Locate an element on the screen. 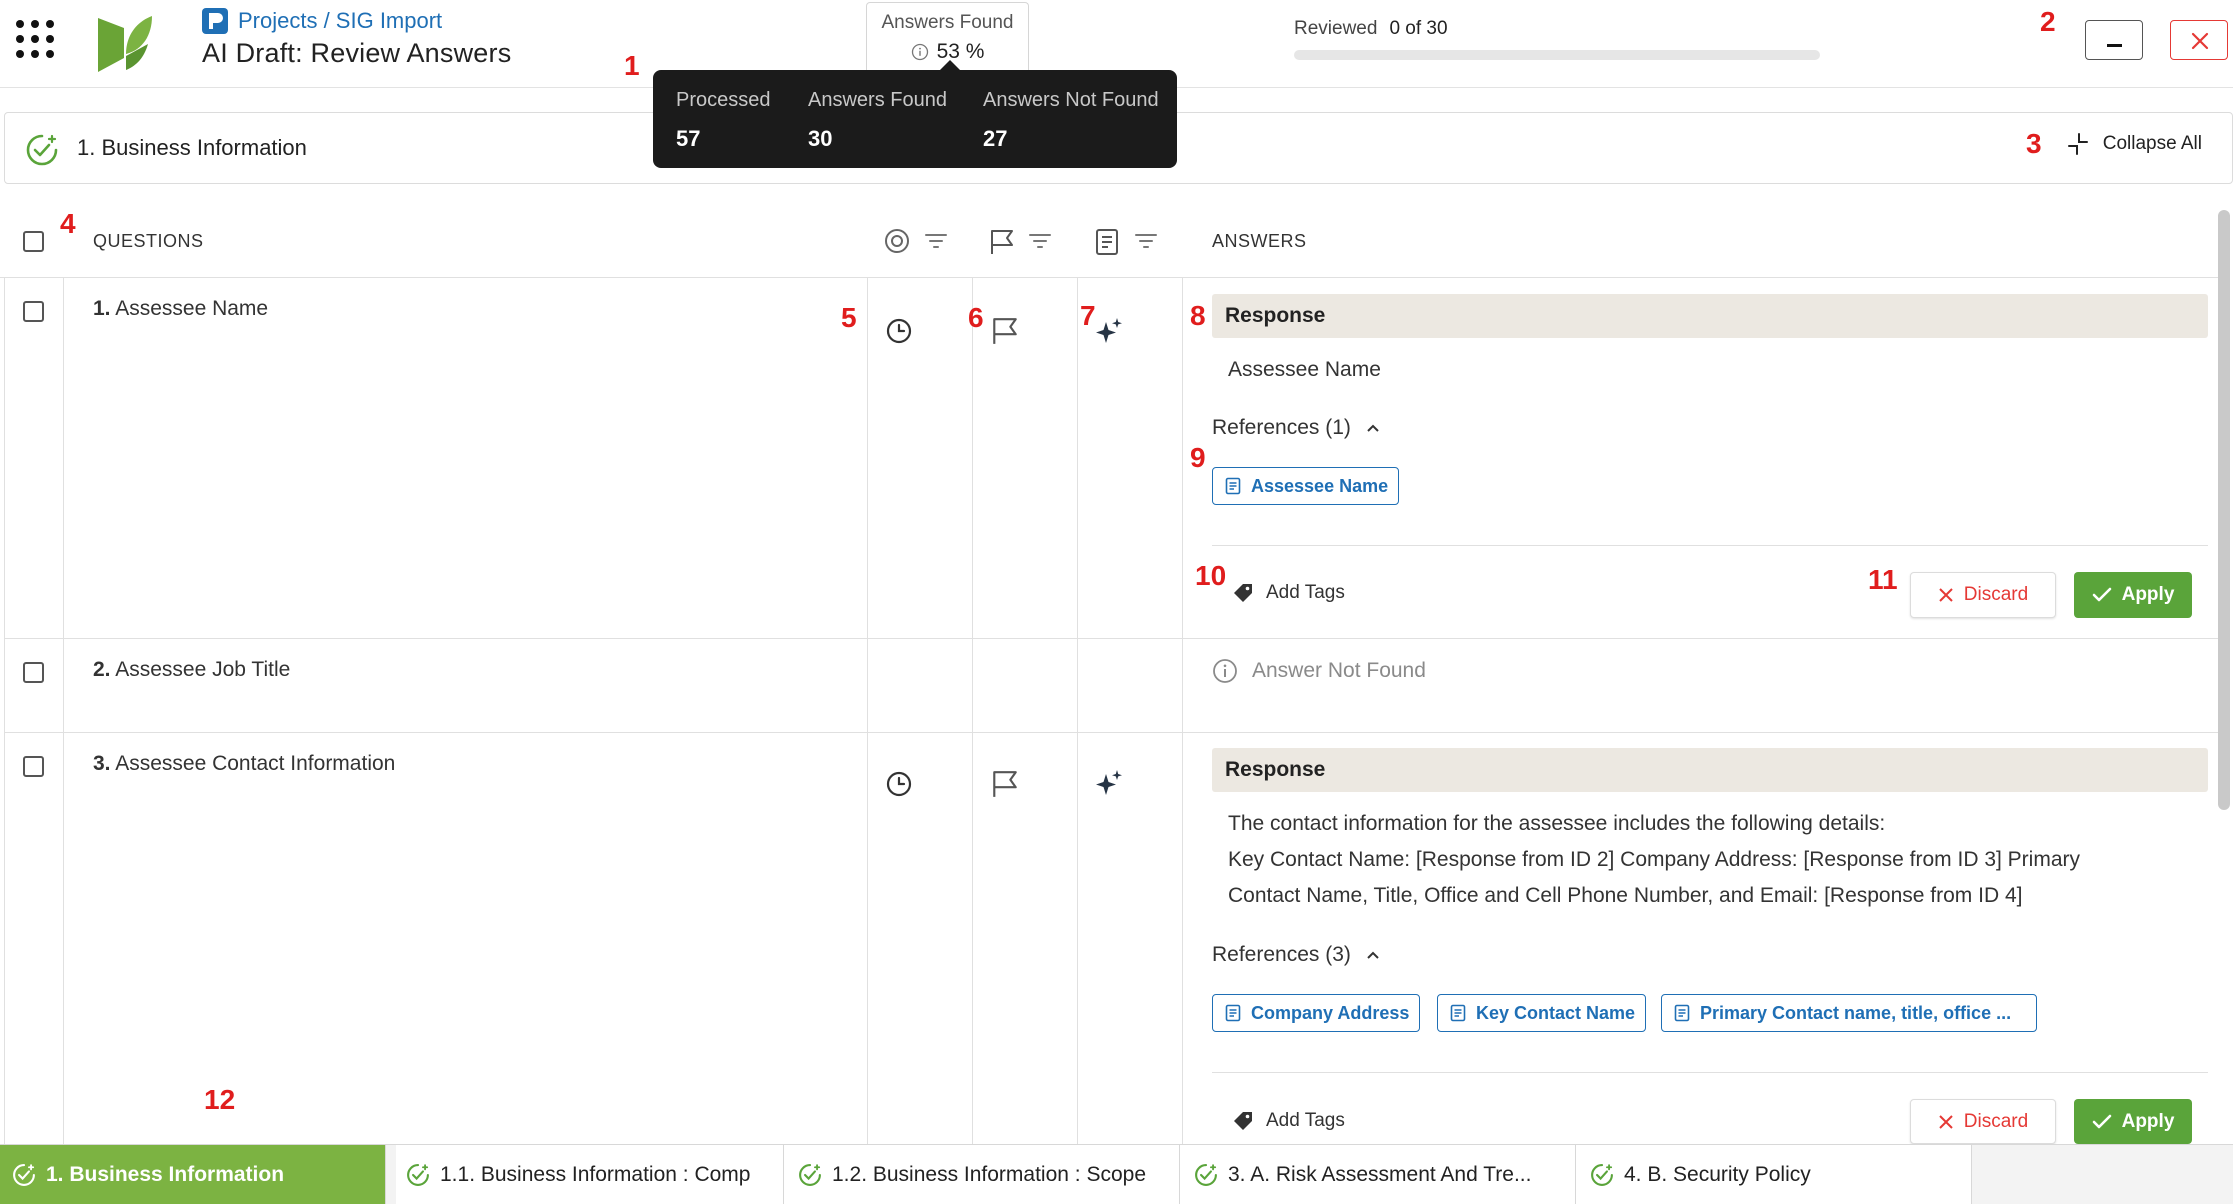  annotation-marker: 7 is located at coordinates (1088, 315).